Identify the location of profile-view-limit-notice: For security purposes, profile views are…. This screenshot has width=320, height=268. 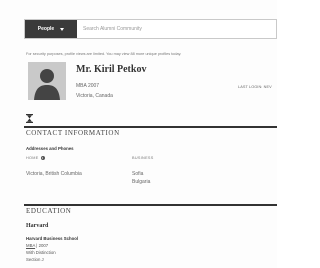
(104, 54).